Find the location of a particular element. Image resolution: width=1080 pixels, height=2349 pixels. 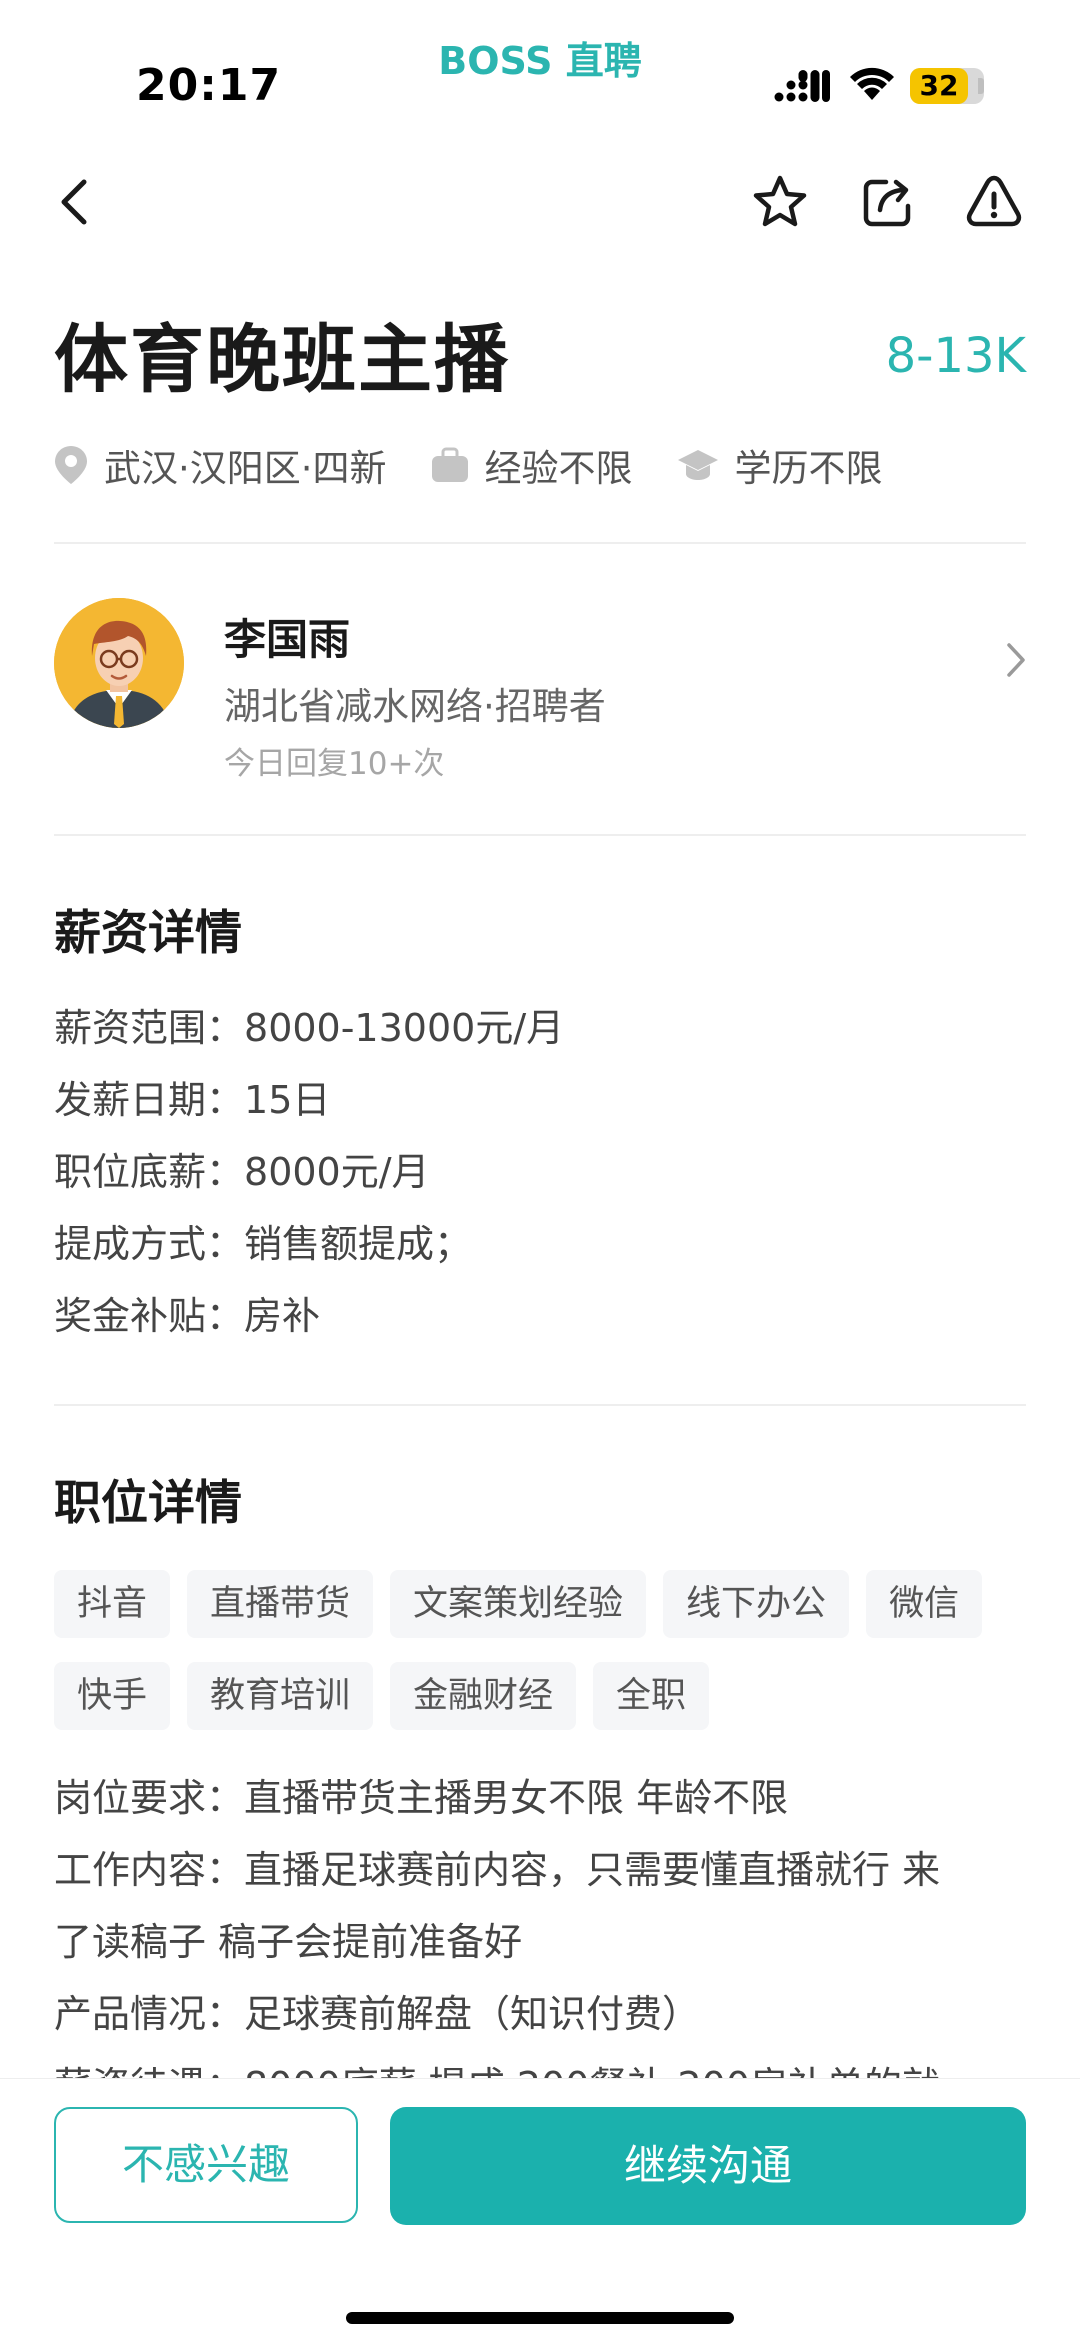

job-tag: 教育培训 is located at coordinates (280, 1696).